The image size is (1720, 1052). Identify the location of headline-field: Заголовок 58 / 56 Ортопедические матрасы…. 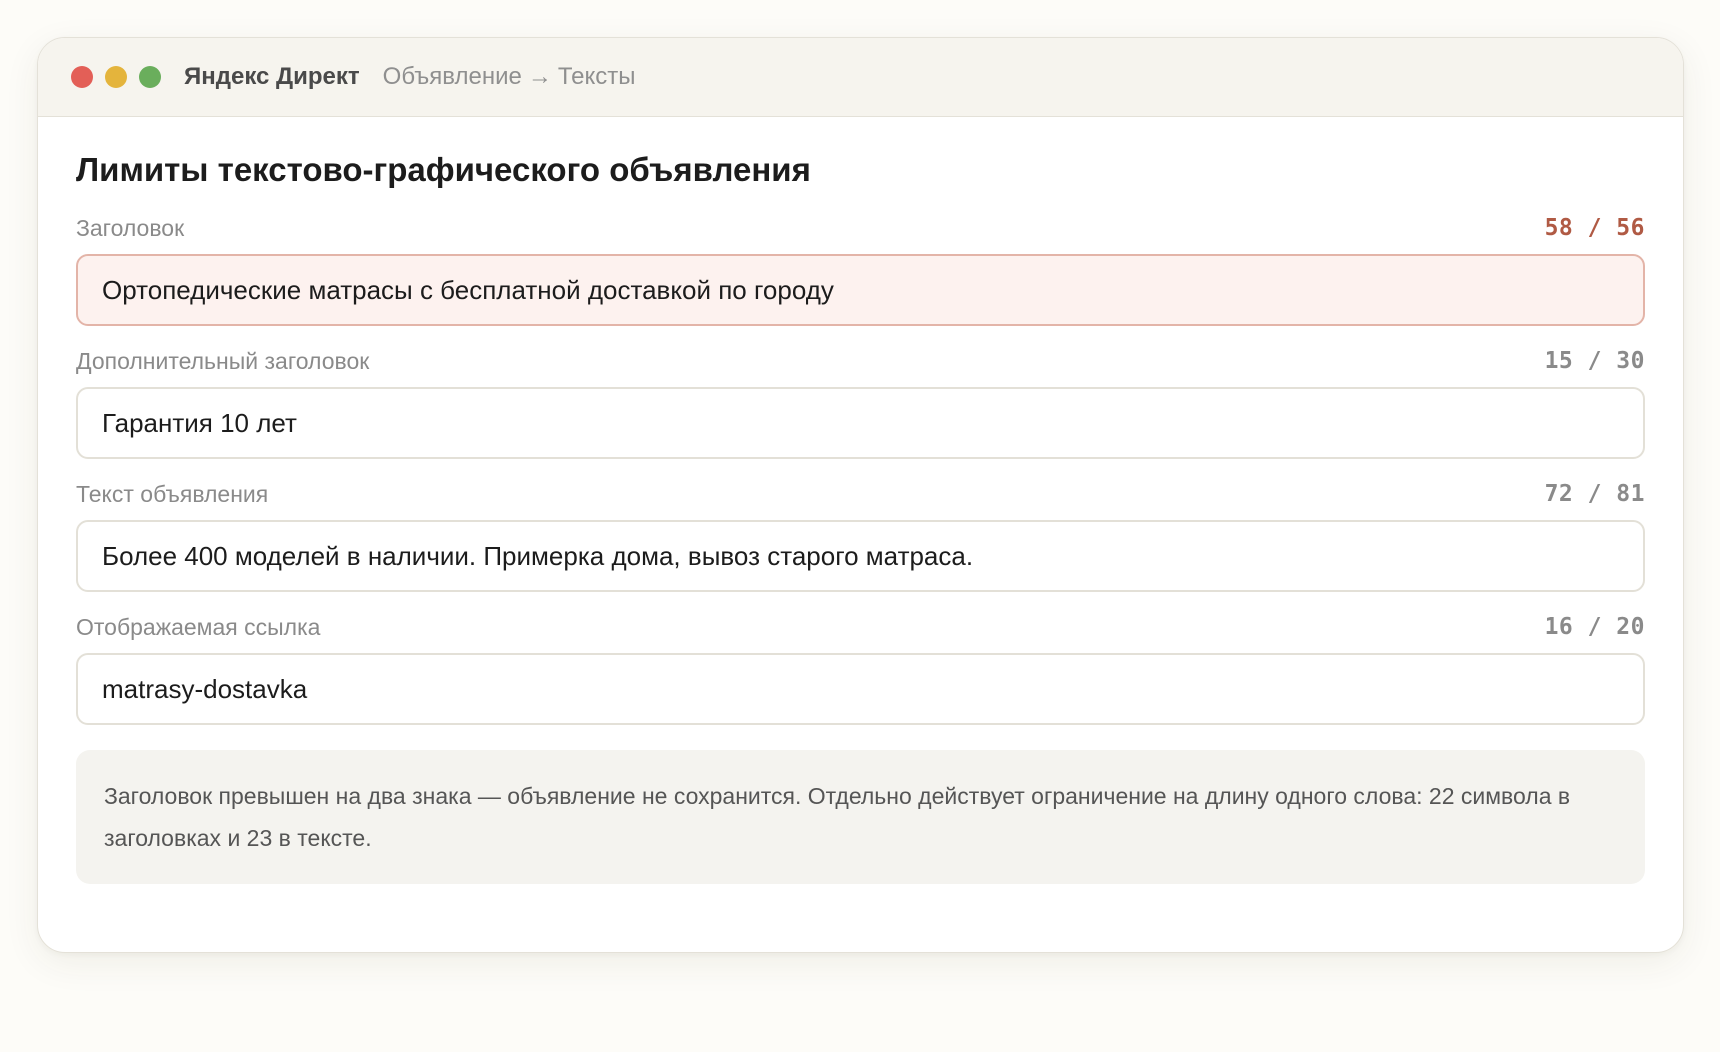
(860, 269).